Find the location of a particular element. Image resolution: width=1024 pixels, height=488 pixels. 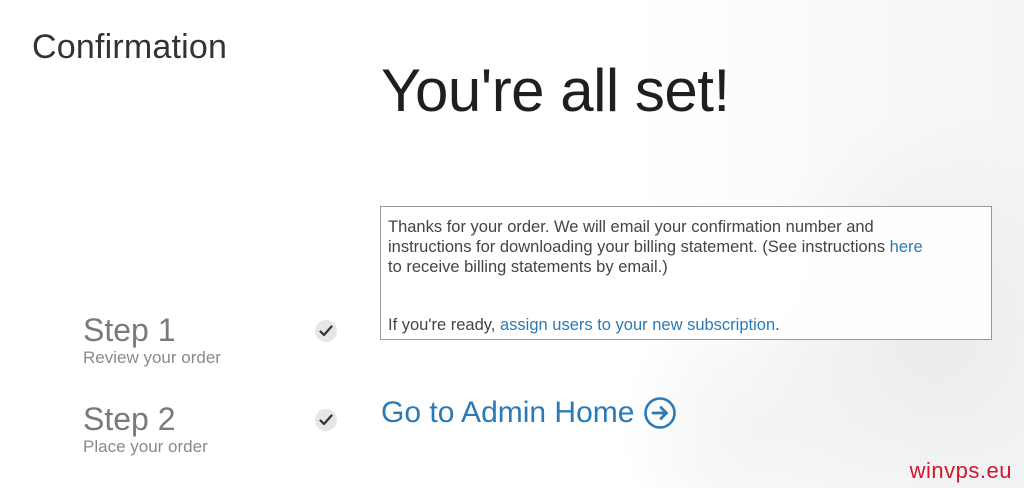

step-1: Step 1 Review your order is located at coordinates (213, 340).